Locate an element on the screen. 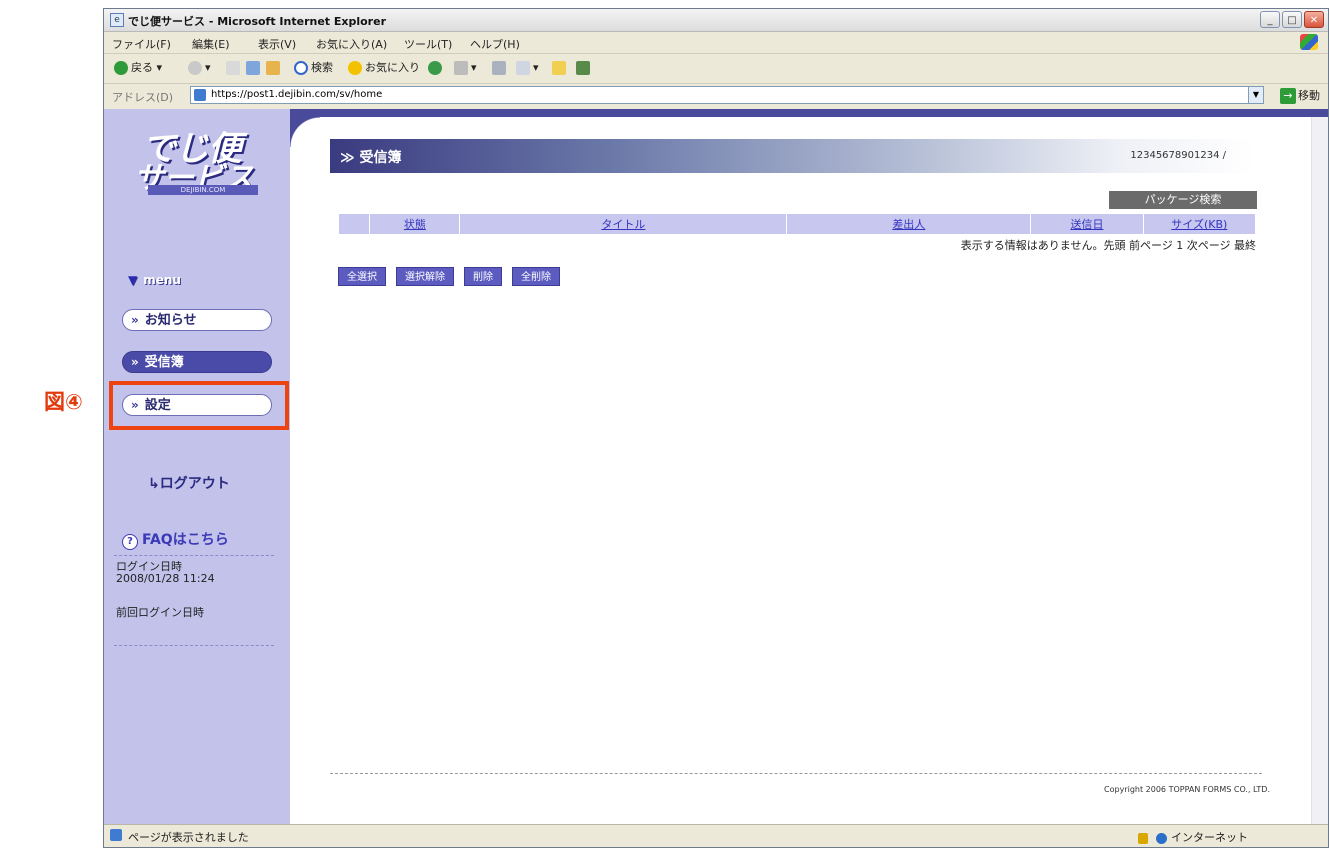 The image size is (1329, 850). menu-edit: 編集(E) is located at coordinates (211, 44).